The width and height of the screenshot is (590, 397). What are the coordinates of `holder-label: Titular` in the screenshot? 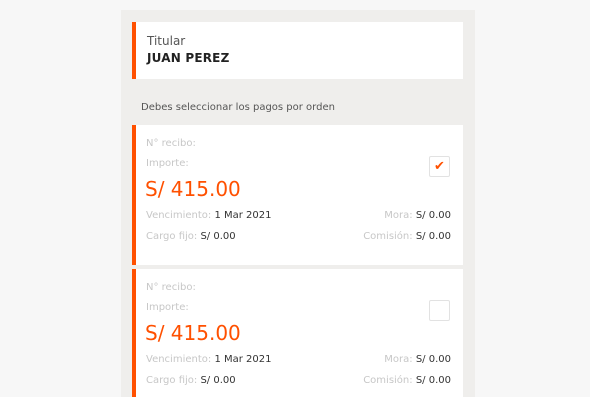 It's located at (166, 41).